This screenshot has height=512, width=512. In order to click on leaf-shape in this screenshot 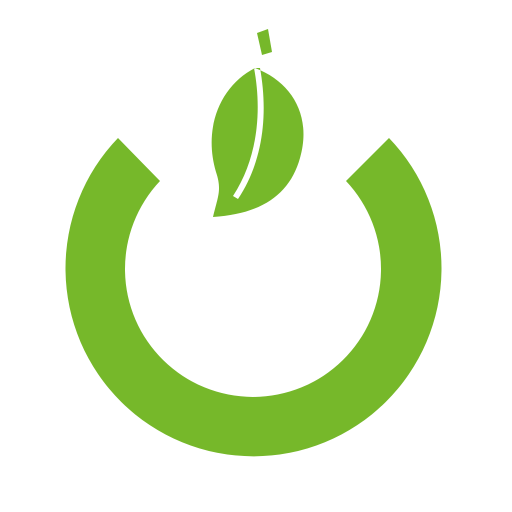, I will do `click(257, 142)`.